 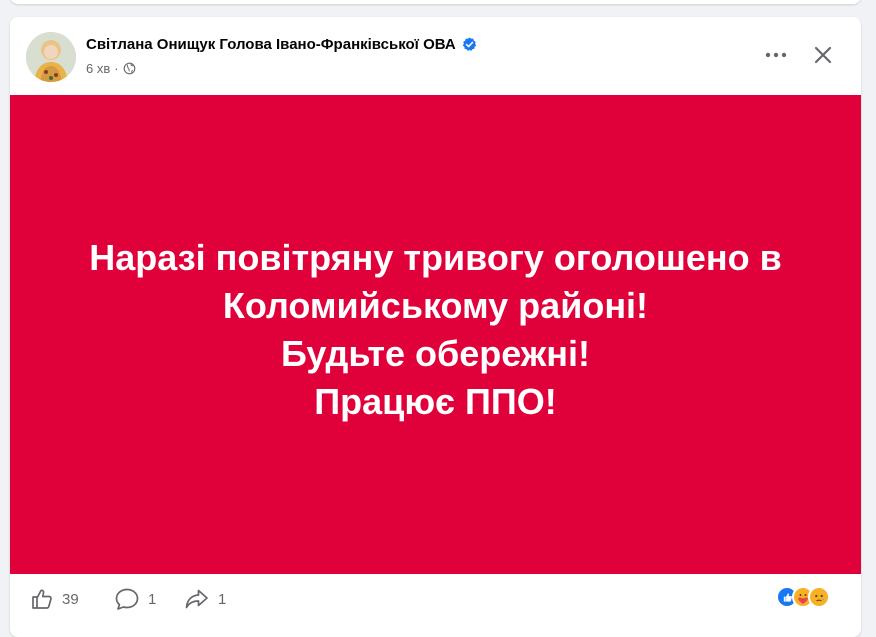 What do you see at coordinates (70, 599) in the screenshot?
I see `likes-count: 39` at bounding box center [70, 599].